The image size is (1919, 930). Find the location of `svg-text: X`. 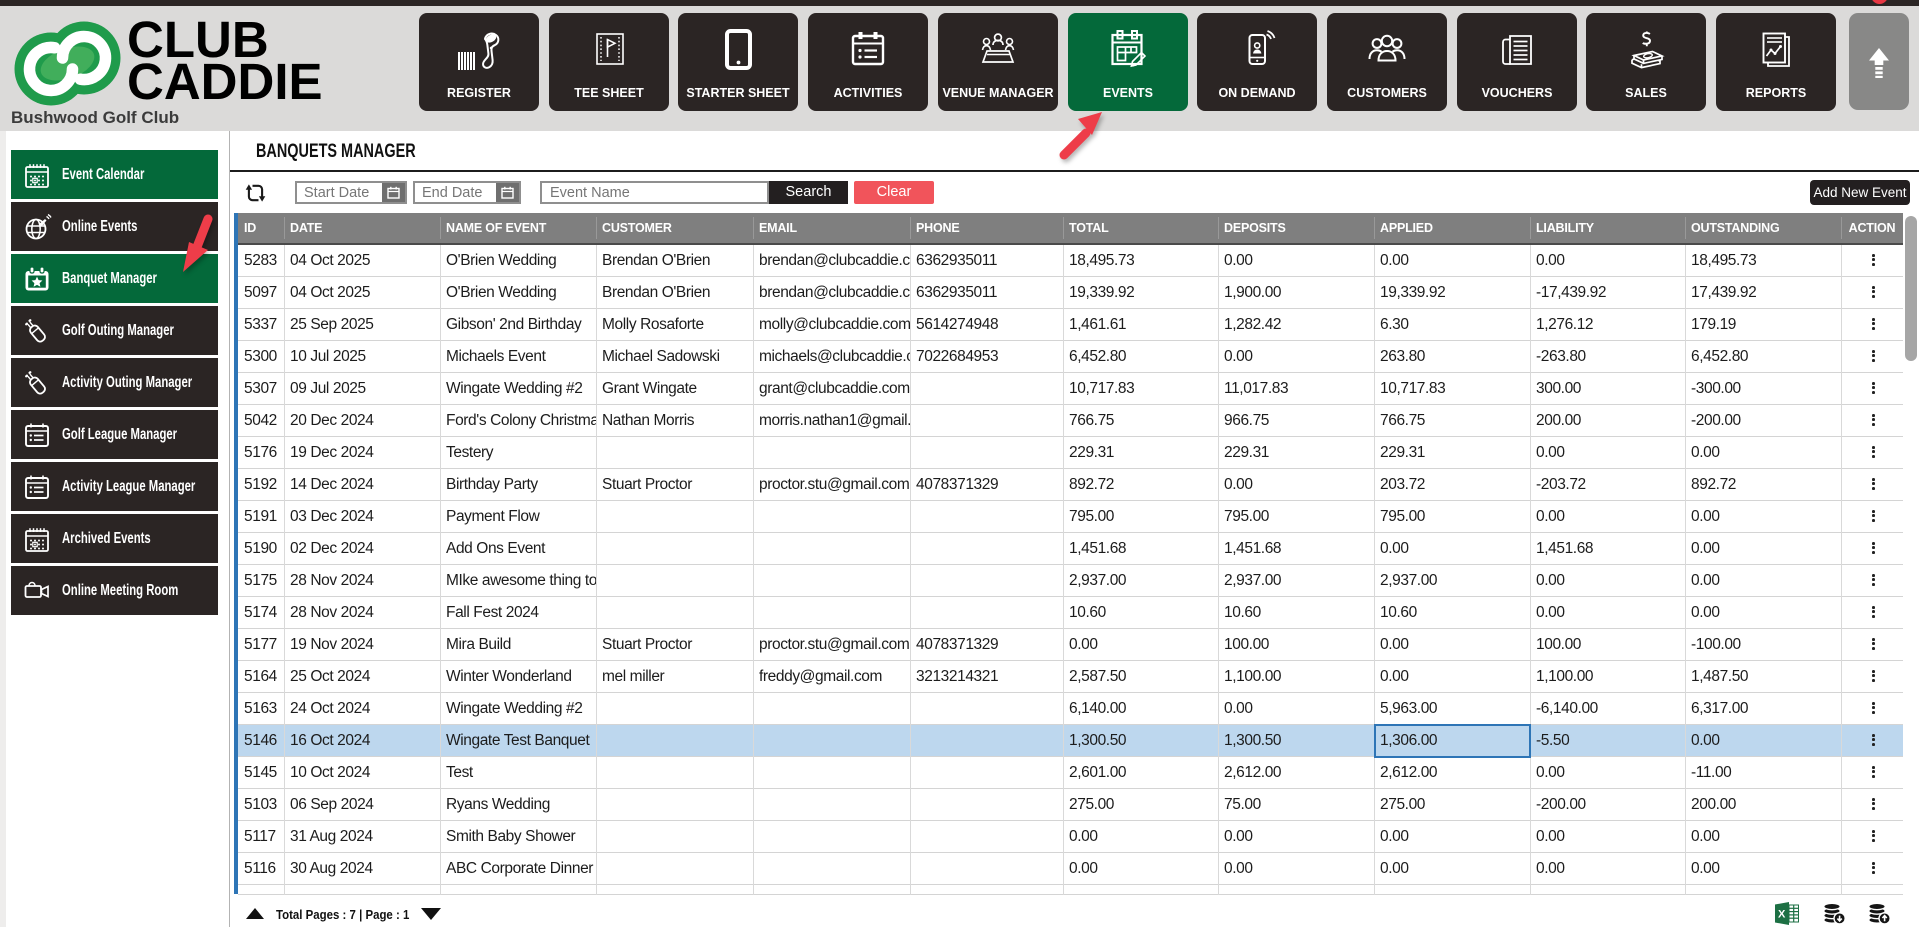

svg-text: X is located at coordinates (1782, 915).